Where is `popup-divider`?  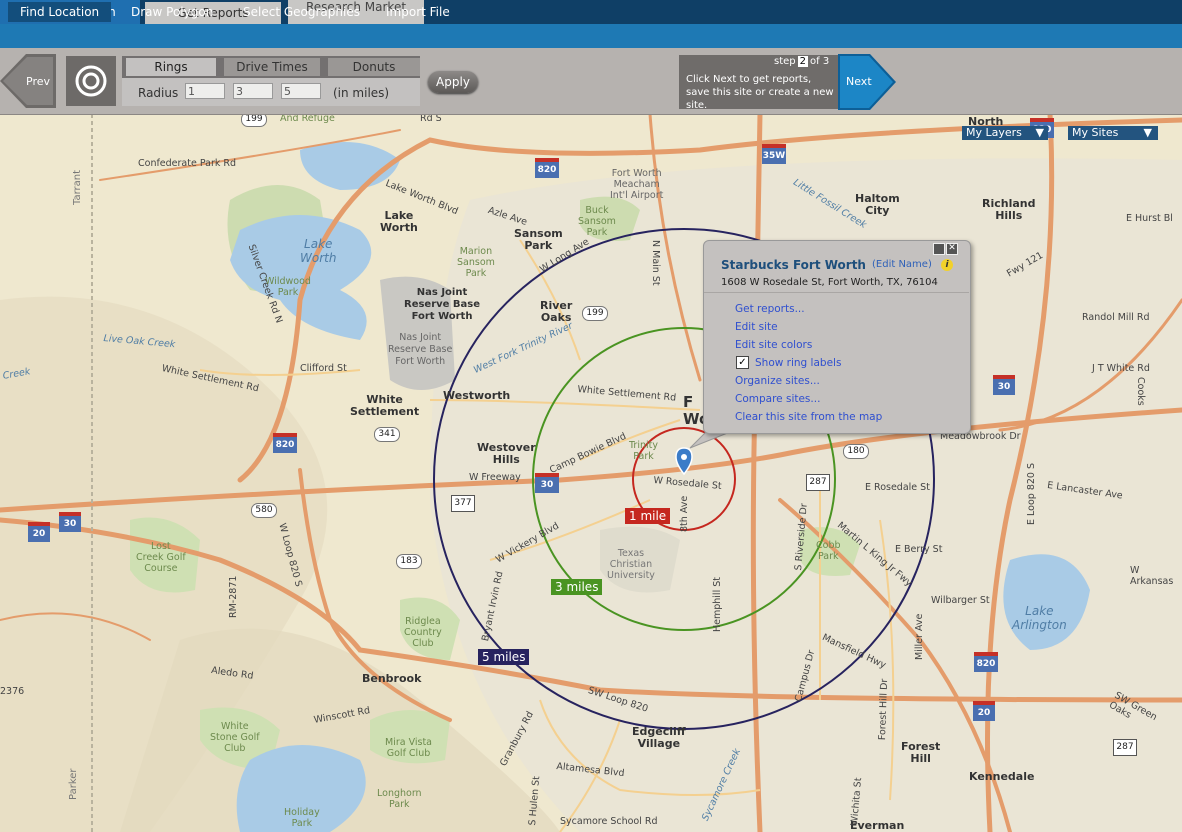
popup-divider is located at coordinates (836, 292).